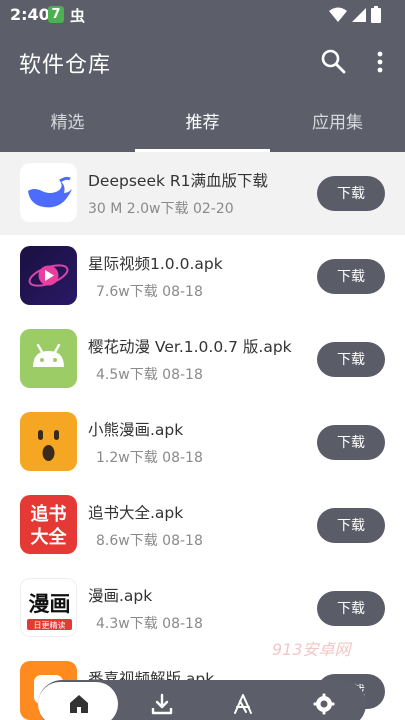 Image resolution: width=405 pixels, height=720 pixels. I want to click on system-icons, so click(355, 14).